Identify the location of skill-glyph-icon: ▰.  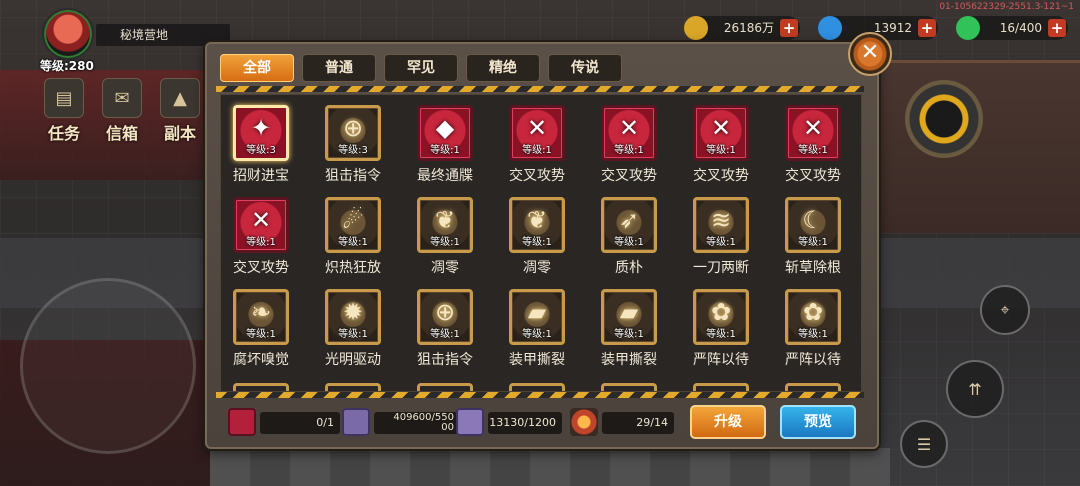
(629, 312).